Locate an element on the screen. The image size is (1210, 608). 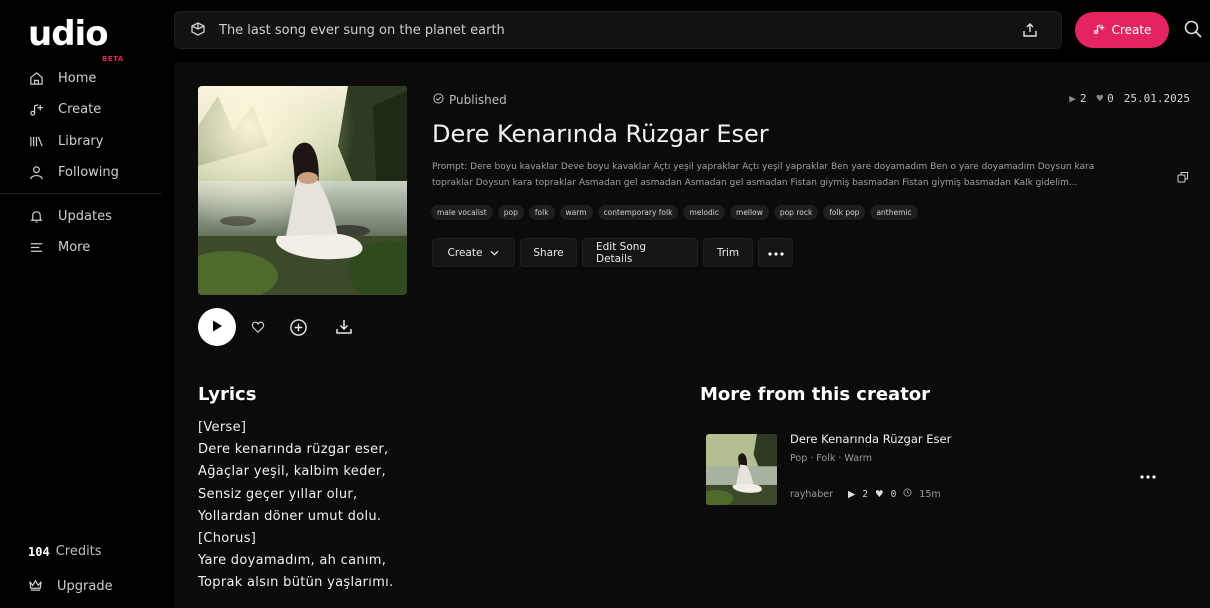
lyrics-heading: Lyrics is located at coordinates (227, 394).